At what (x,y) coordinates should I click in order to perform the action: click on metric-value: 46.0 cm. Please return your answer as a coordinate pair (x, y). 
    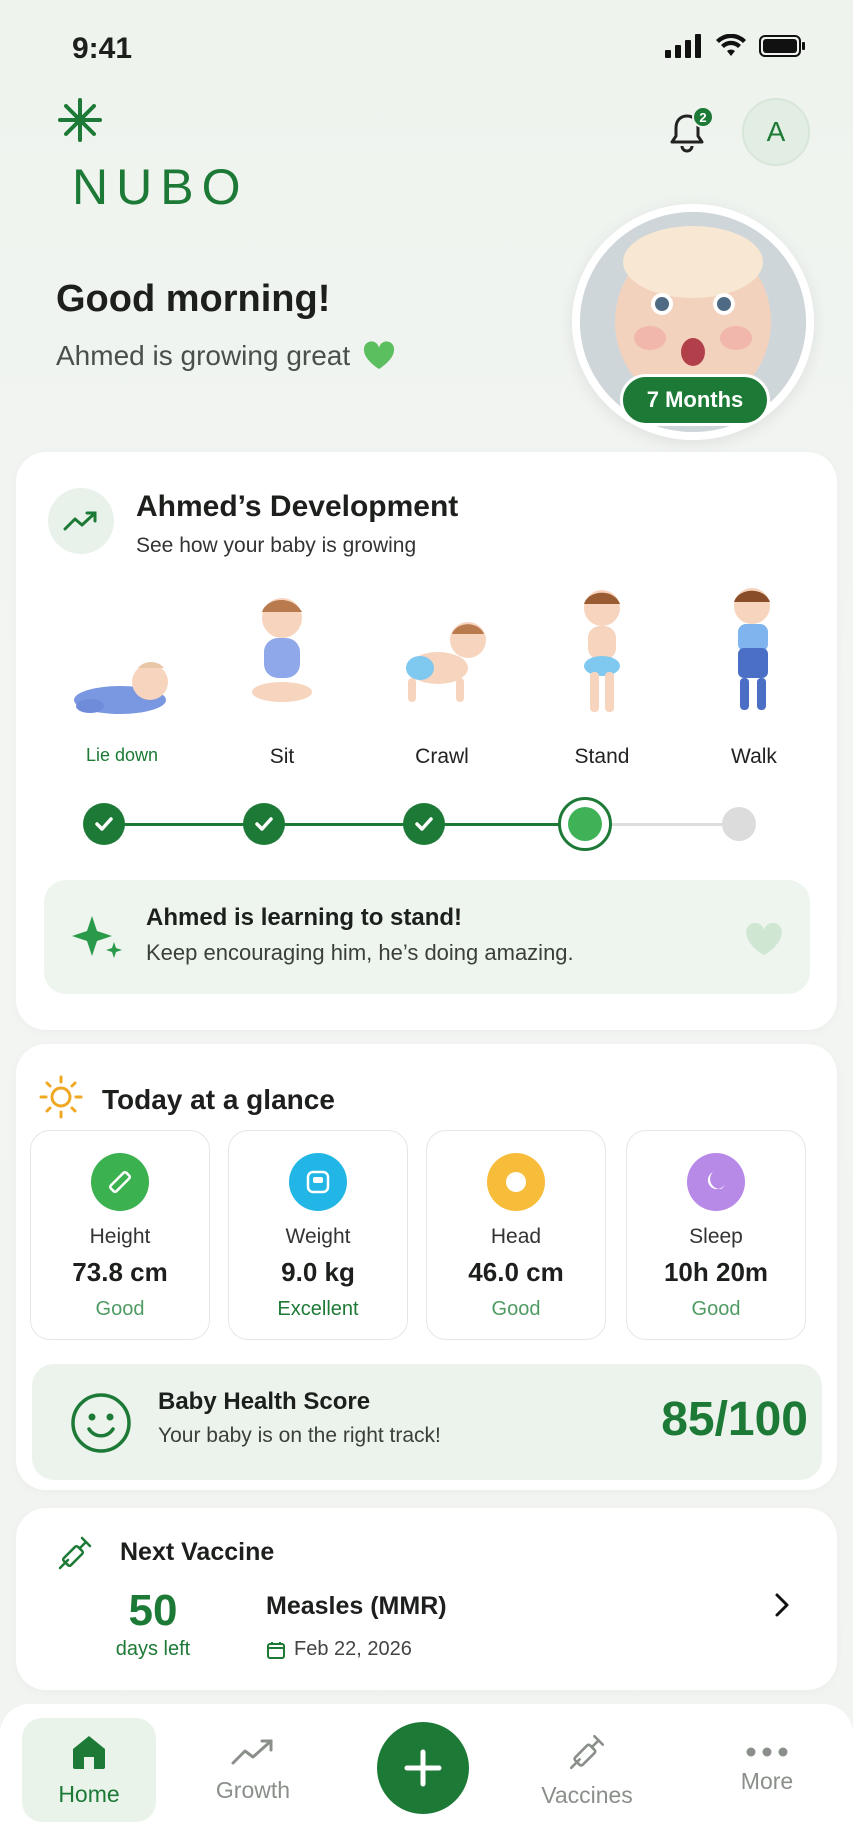
    Looking at the image, I should click on (516, 1272).